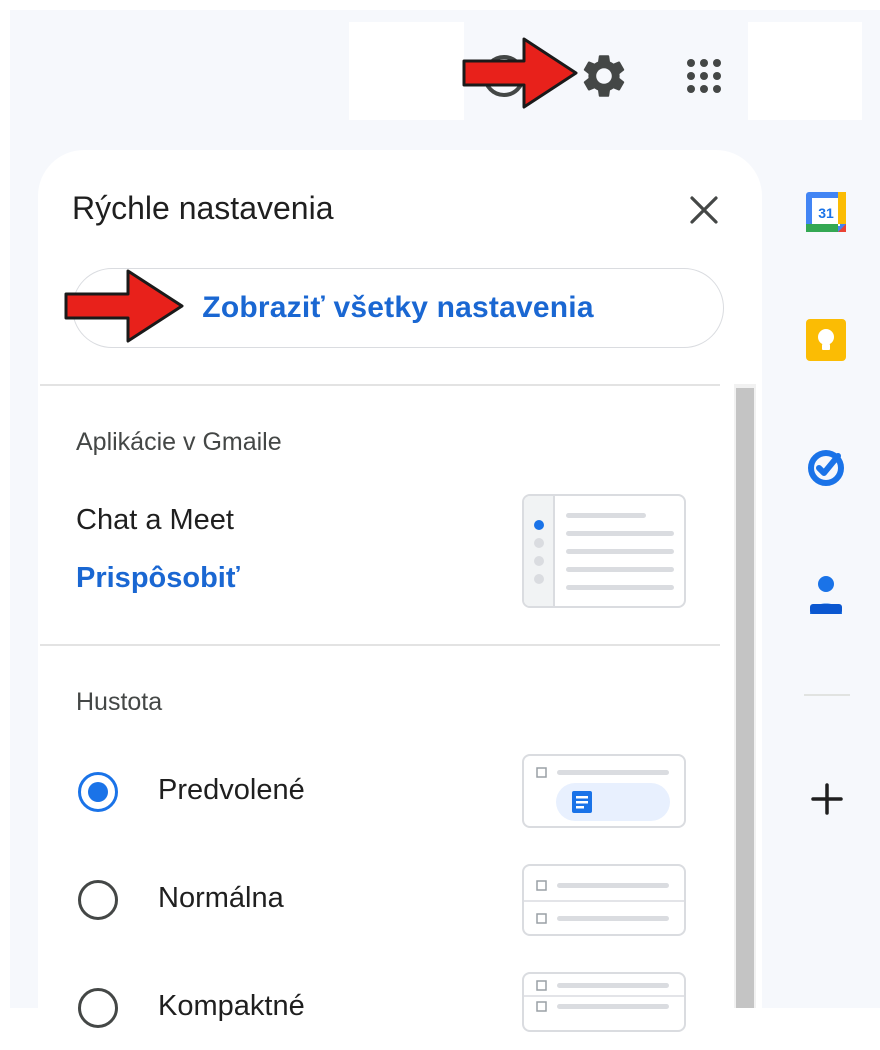  I want to click on density-normal-label: Normálna, so click(221, 898).